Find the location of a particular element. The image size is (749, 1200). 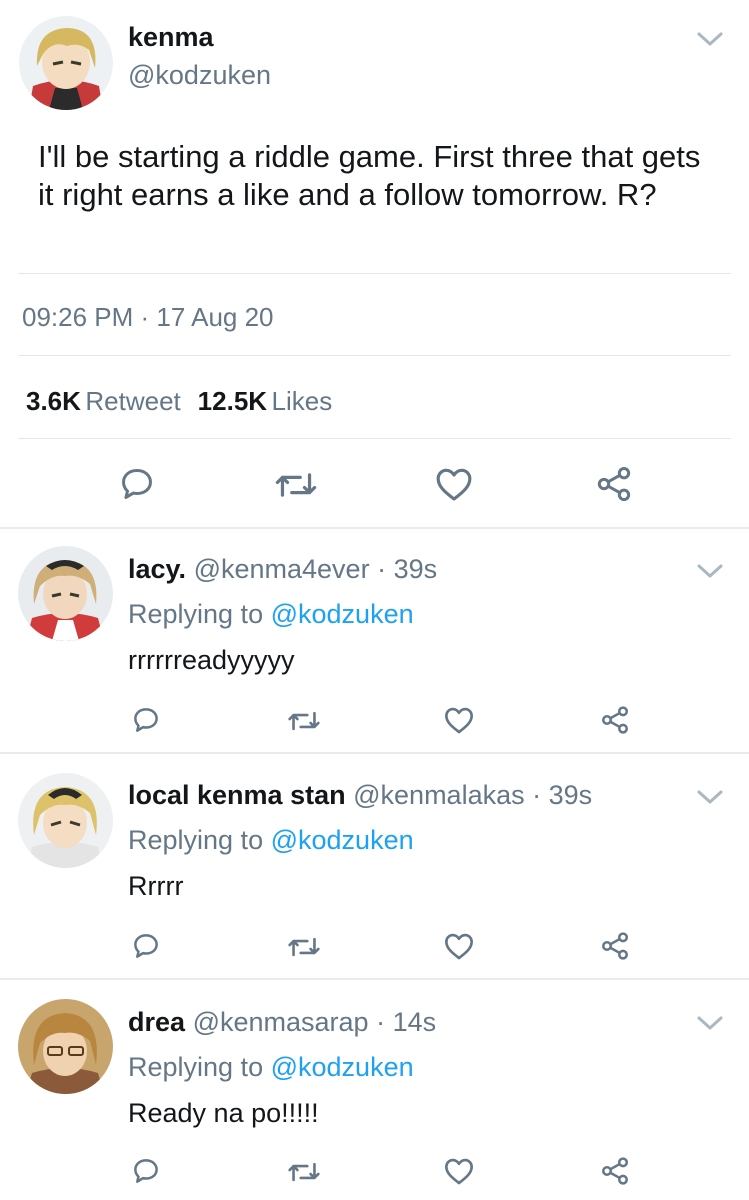

reply-author-handle: @kenmasarap is located at coordinates (281, 1022).